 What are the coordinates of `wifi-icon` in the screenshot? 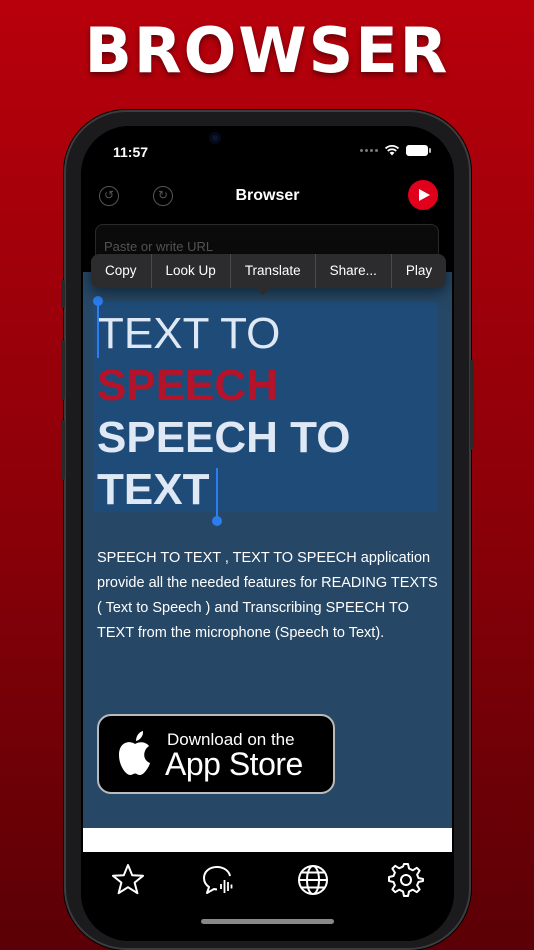 It's located at (392, 150).